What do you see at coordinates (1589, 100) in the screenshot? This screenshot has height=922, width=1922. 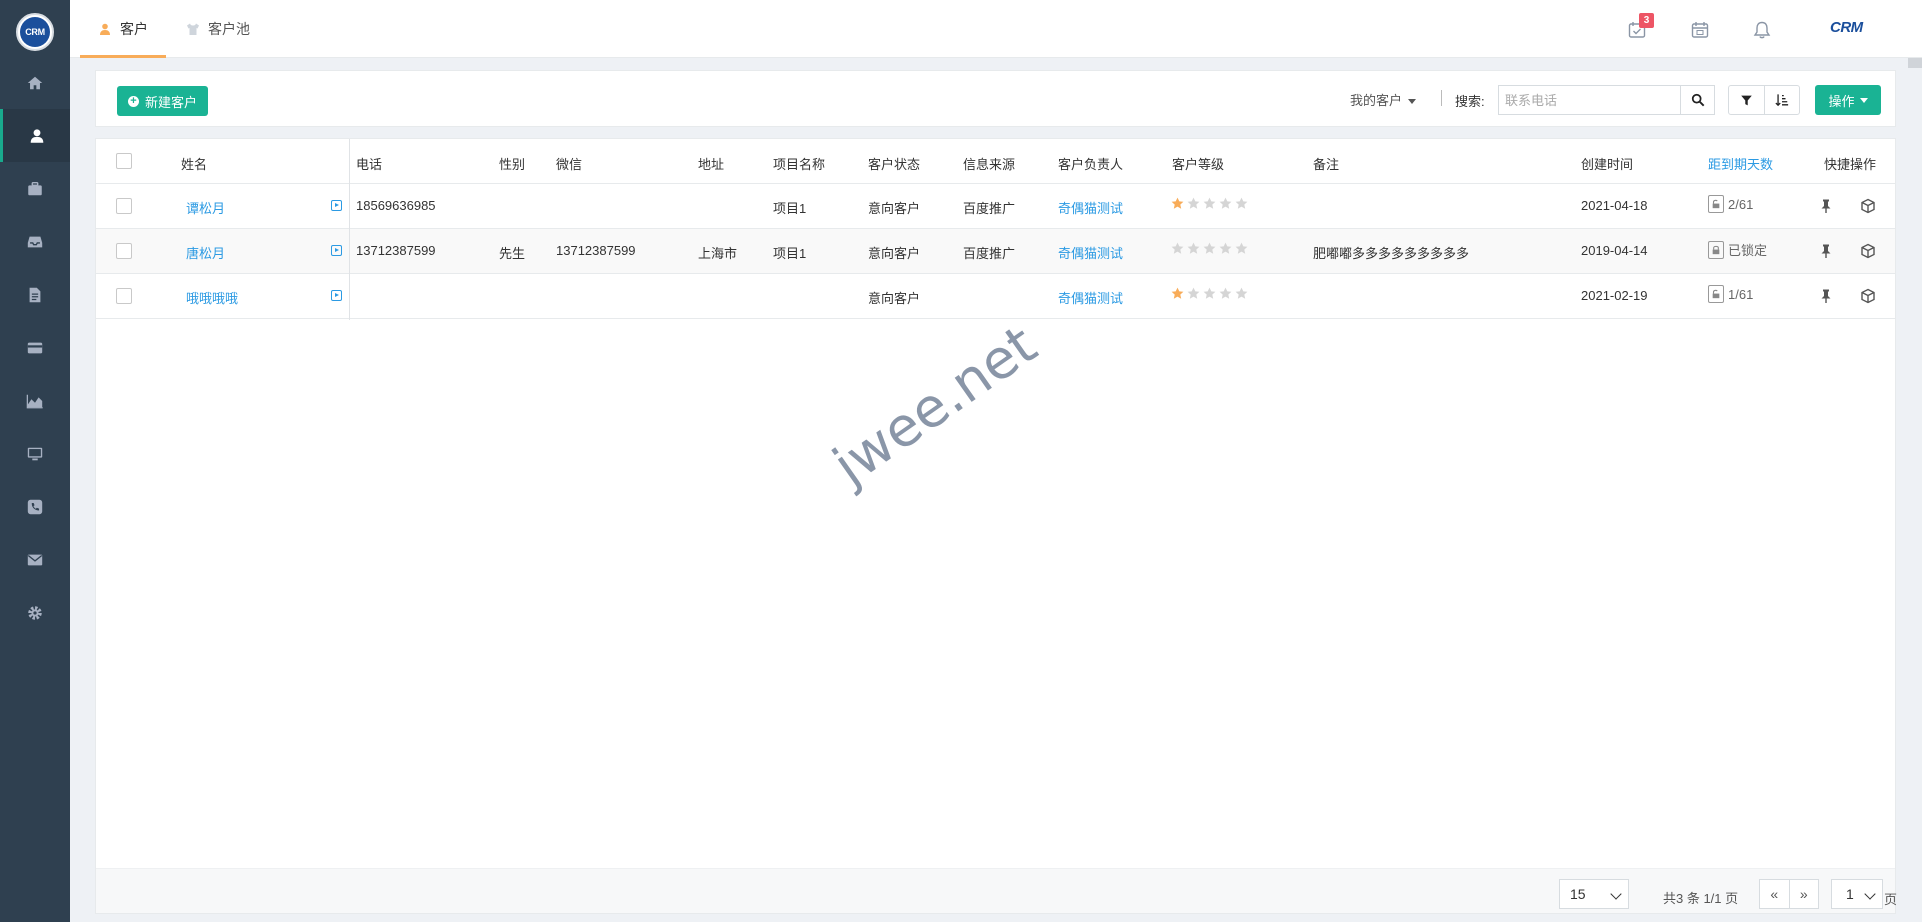 I see `search-input` at bounding box center [1589, 100].